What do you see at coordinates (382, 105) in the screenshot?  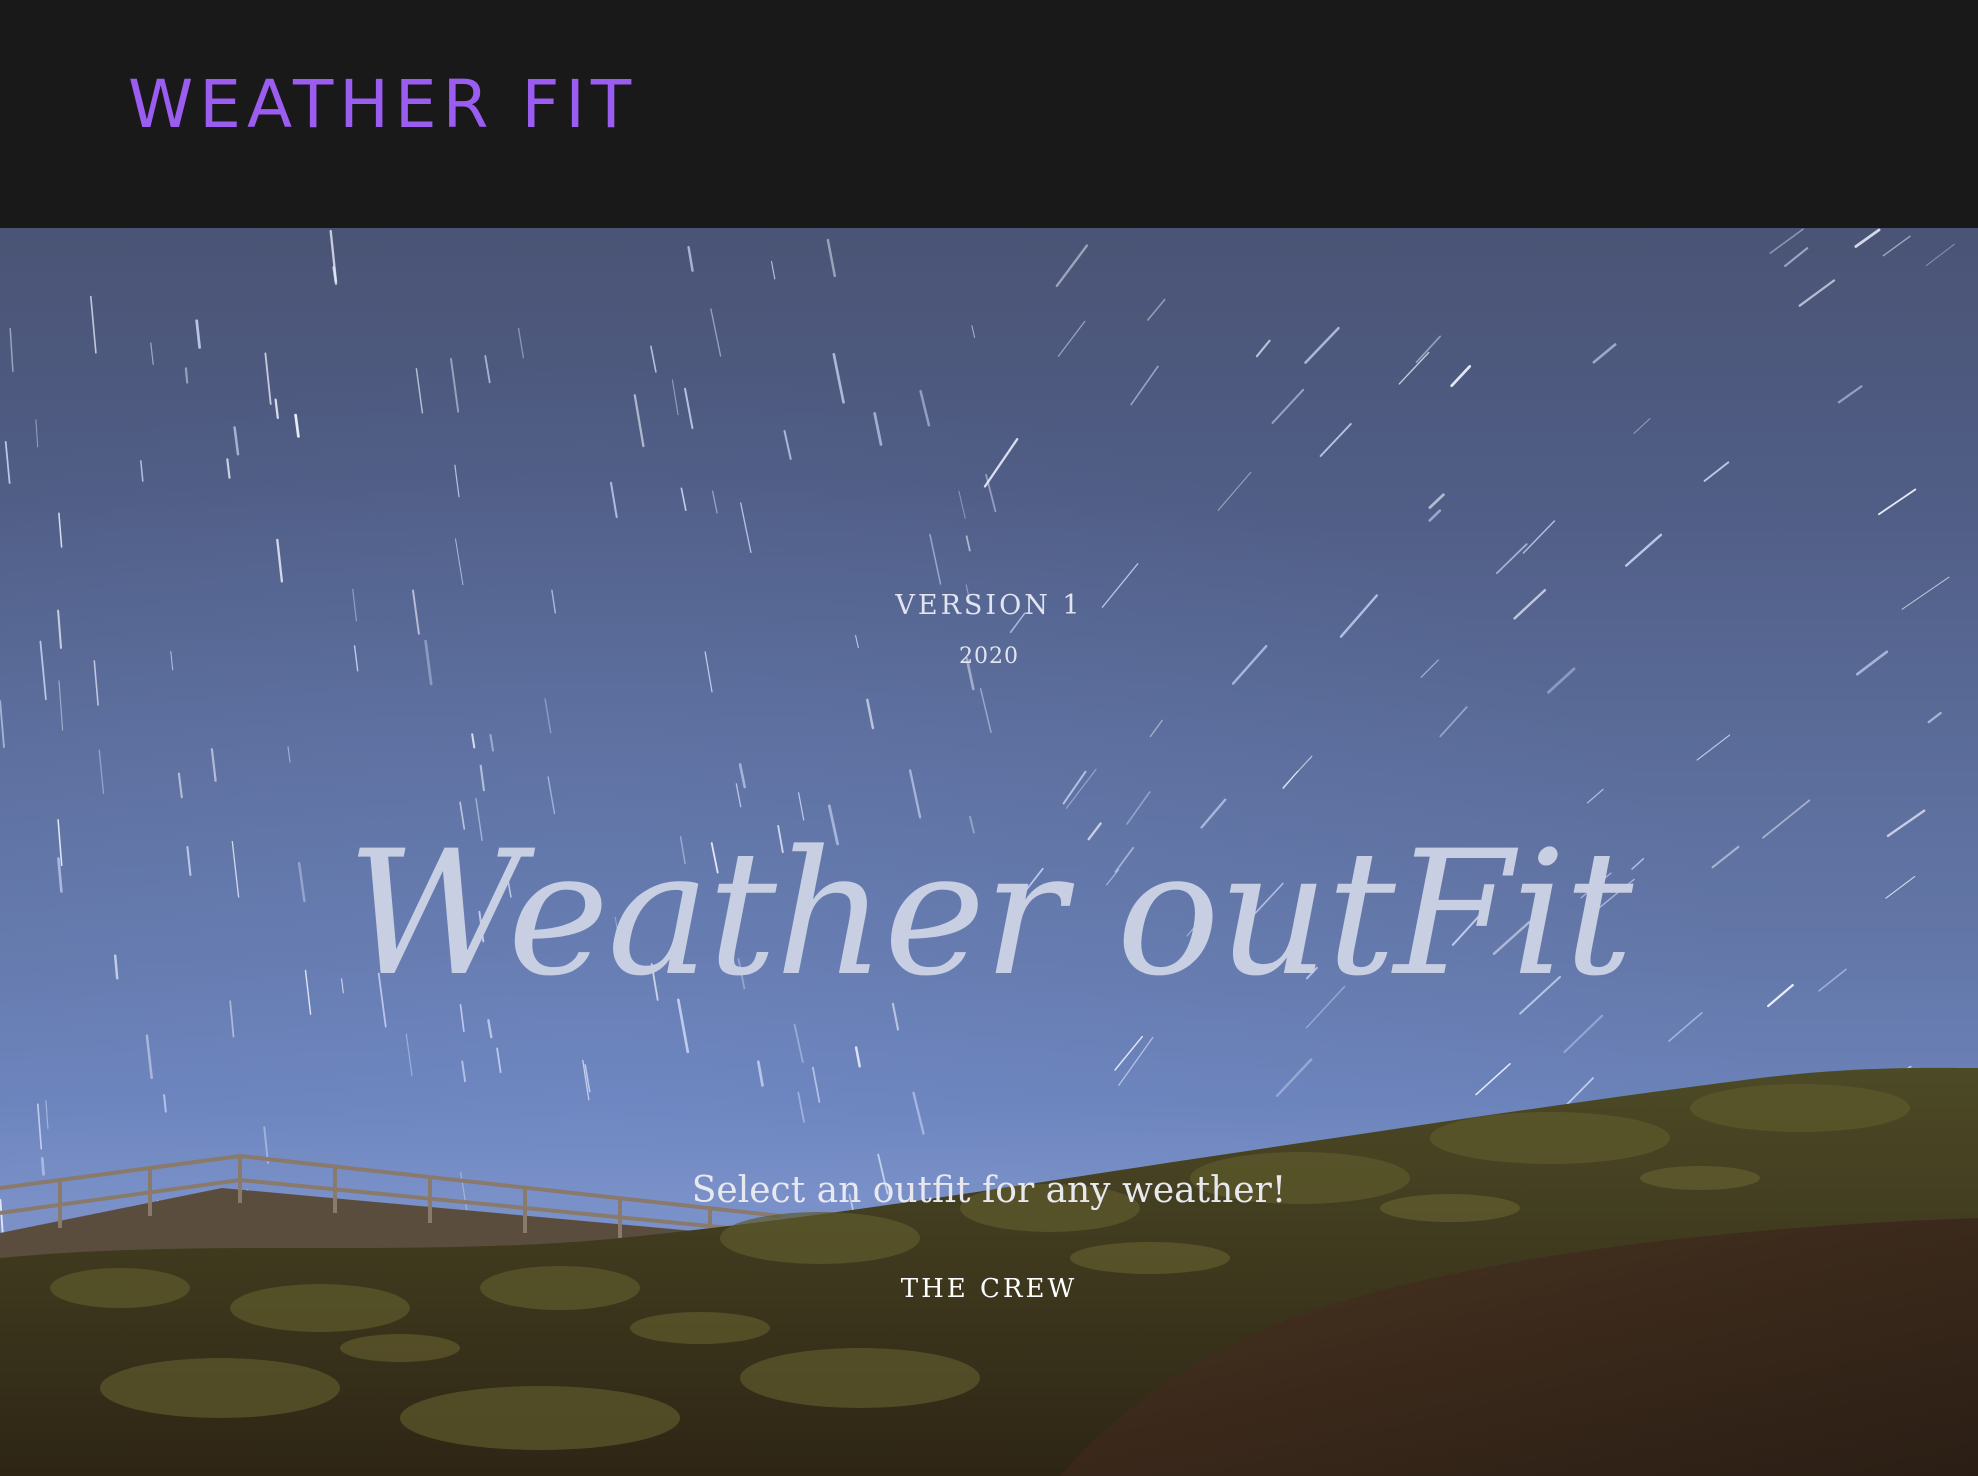 I see `brand-logo-text: WEATHER FIT` at bounding box center [382, 105].